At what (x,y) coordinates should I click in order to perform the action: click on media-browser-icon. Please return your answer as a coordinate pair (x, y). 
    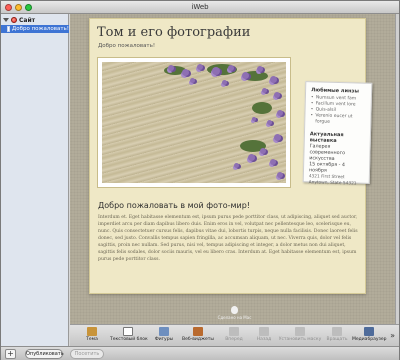
    Looking at the image, I should click on (369, 331).